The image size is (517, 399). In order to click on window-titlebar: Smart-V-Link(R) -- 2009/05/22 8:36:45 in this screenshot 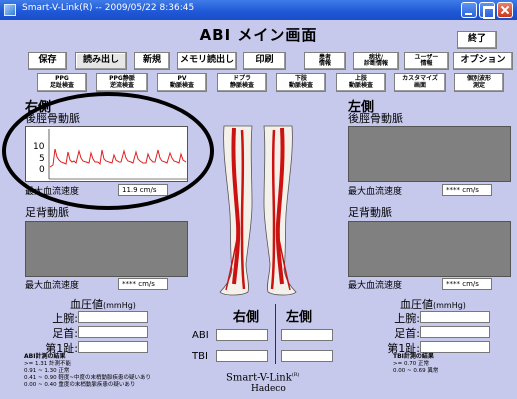, I will do `click(258, 10)`.